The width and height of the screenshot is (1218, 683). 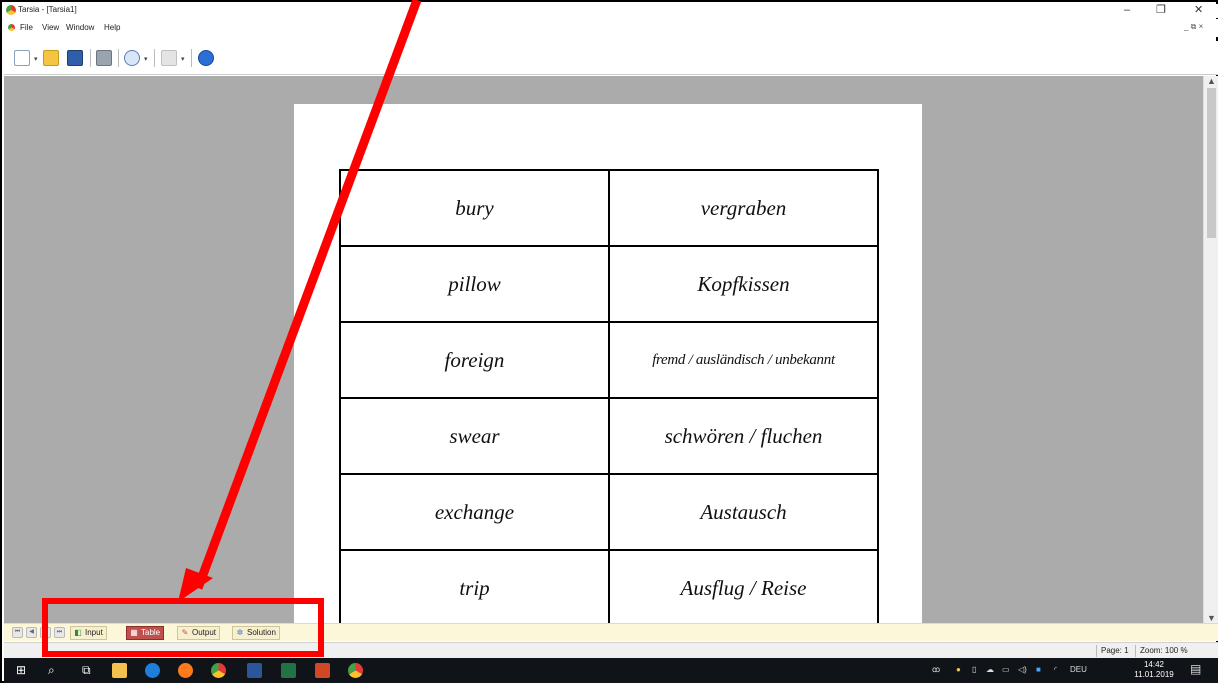 I want to click on document-icon, so click(x=11, y=27).